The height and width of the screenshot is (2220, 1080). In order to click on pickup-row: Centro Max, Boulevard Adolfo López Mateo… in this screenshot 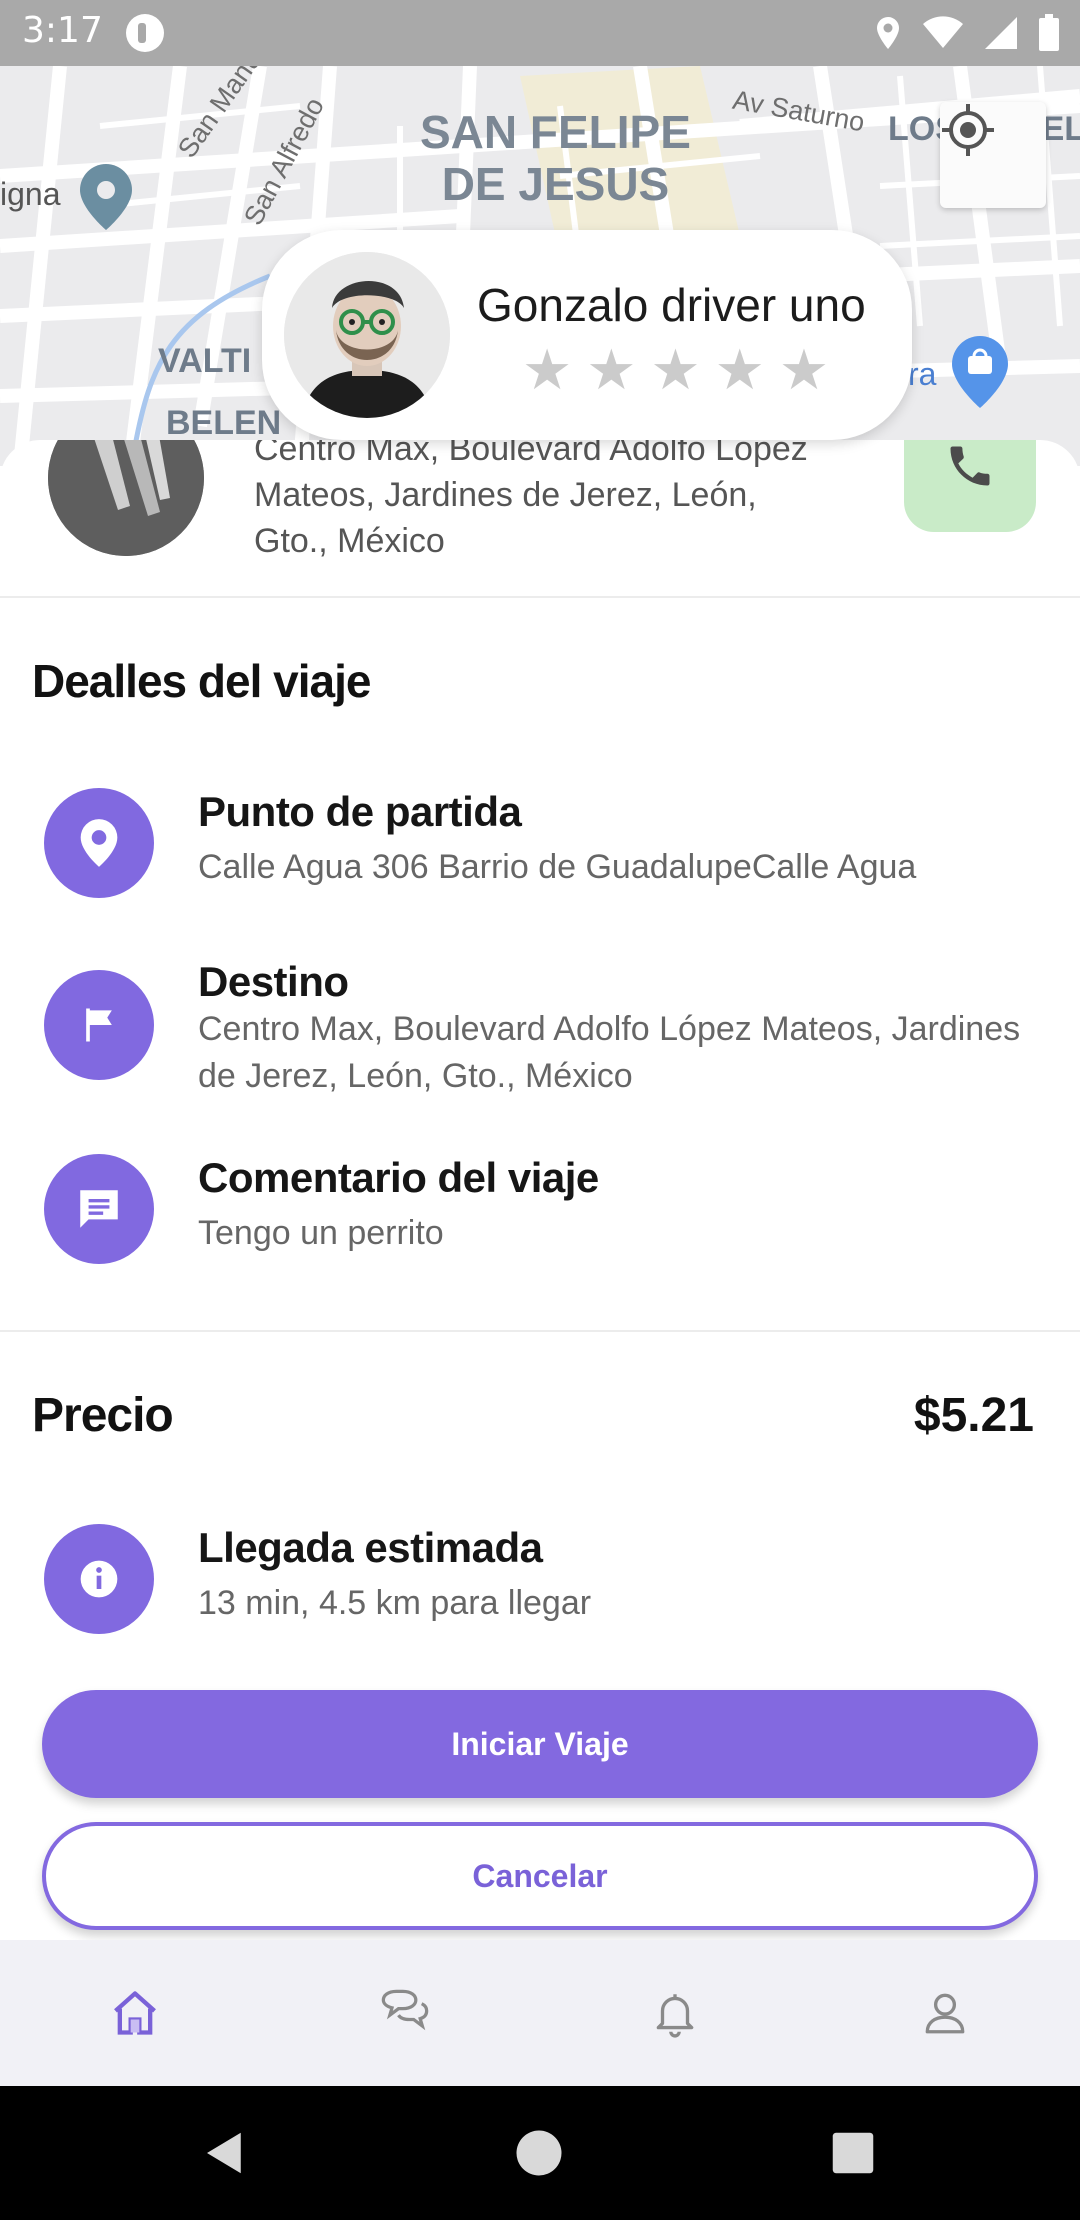, I will do `click(540, 519)`.